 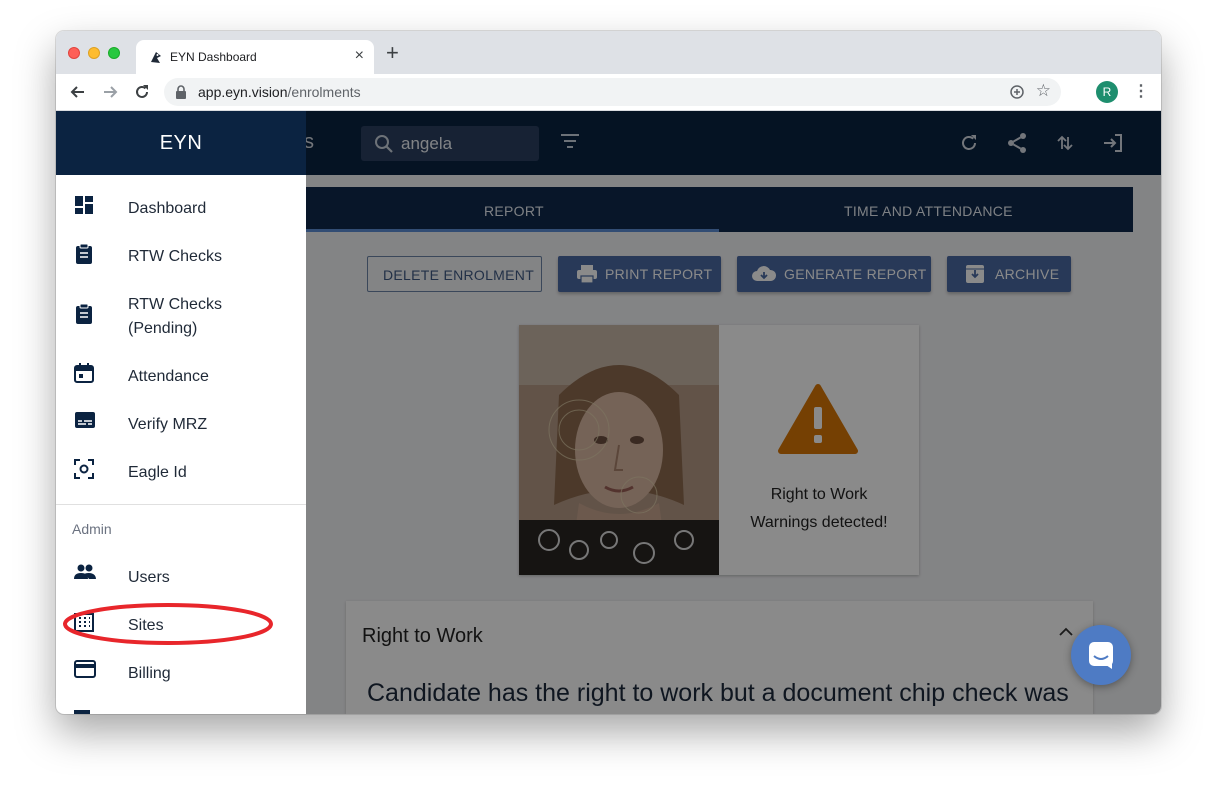 What do you see at coordinates (175, 316) in the screenshot?
I see `nav-label: RTW Checks (Pending)` at bounding box center [175, 316].